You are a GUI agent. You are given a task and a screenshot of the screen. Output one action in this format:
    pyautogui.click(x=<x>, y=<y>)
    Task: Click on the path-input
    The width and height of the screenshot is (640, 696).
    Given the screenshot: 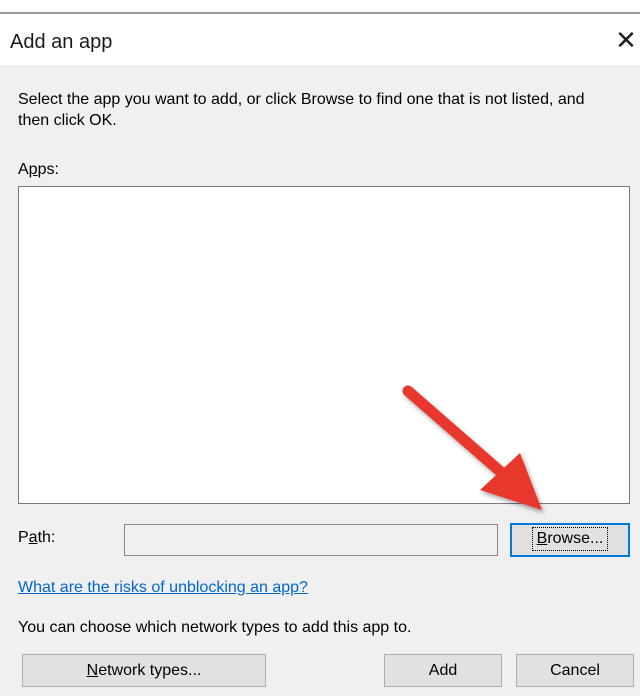 What is the action you would take?
    pyautogui.click(x=311, y=540)
    